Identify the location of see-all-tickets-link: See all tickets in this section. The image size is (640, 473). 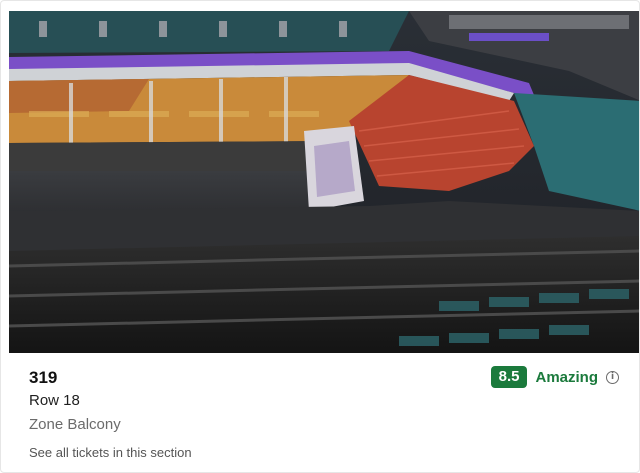
(110, 452).